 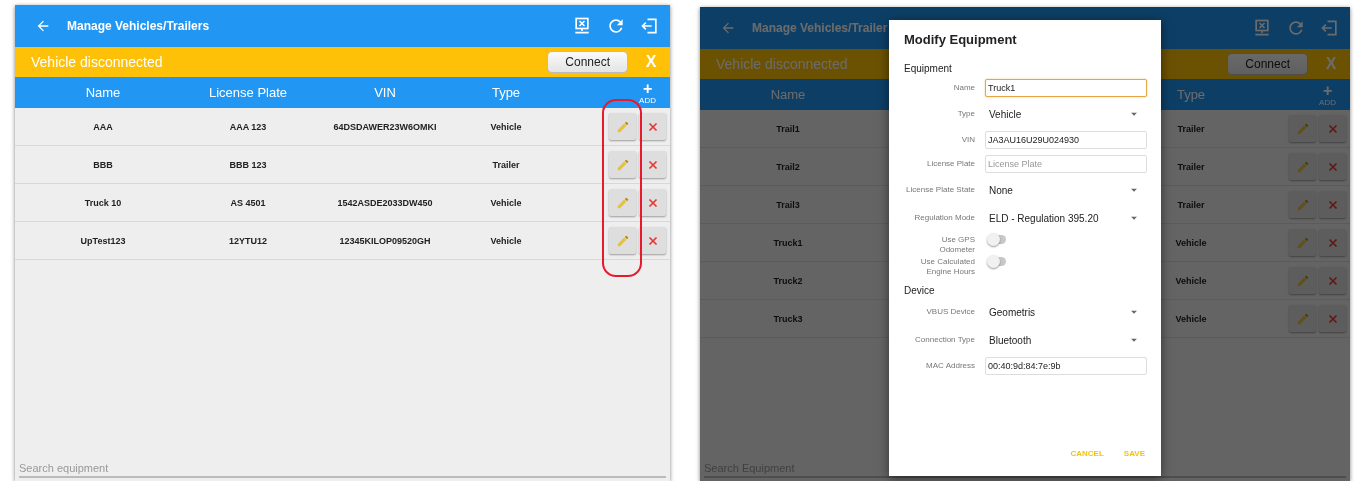 I want to click on text-field: Truck1, so click(x=1066, y=88).